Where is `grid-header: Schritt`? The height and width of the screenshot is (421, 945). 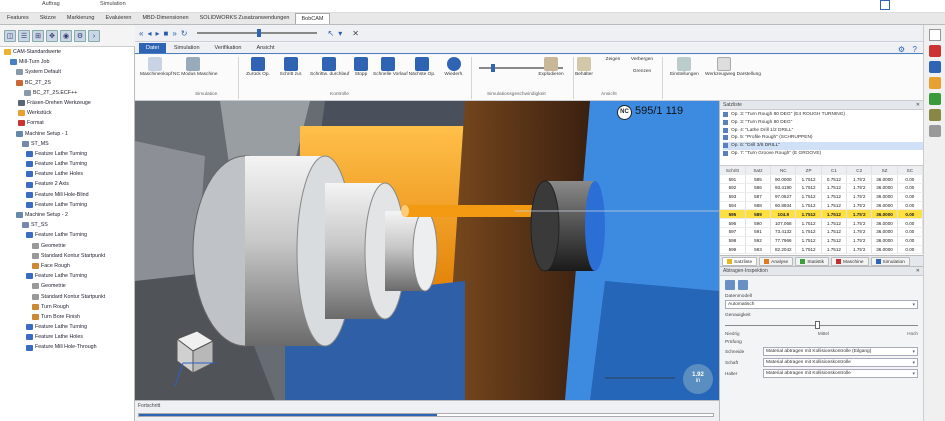
grid-header: Schritt is located at coordinates (733, 171).